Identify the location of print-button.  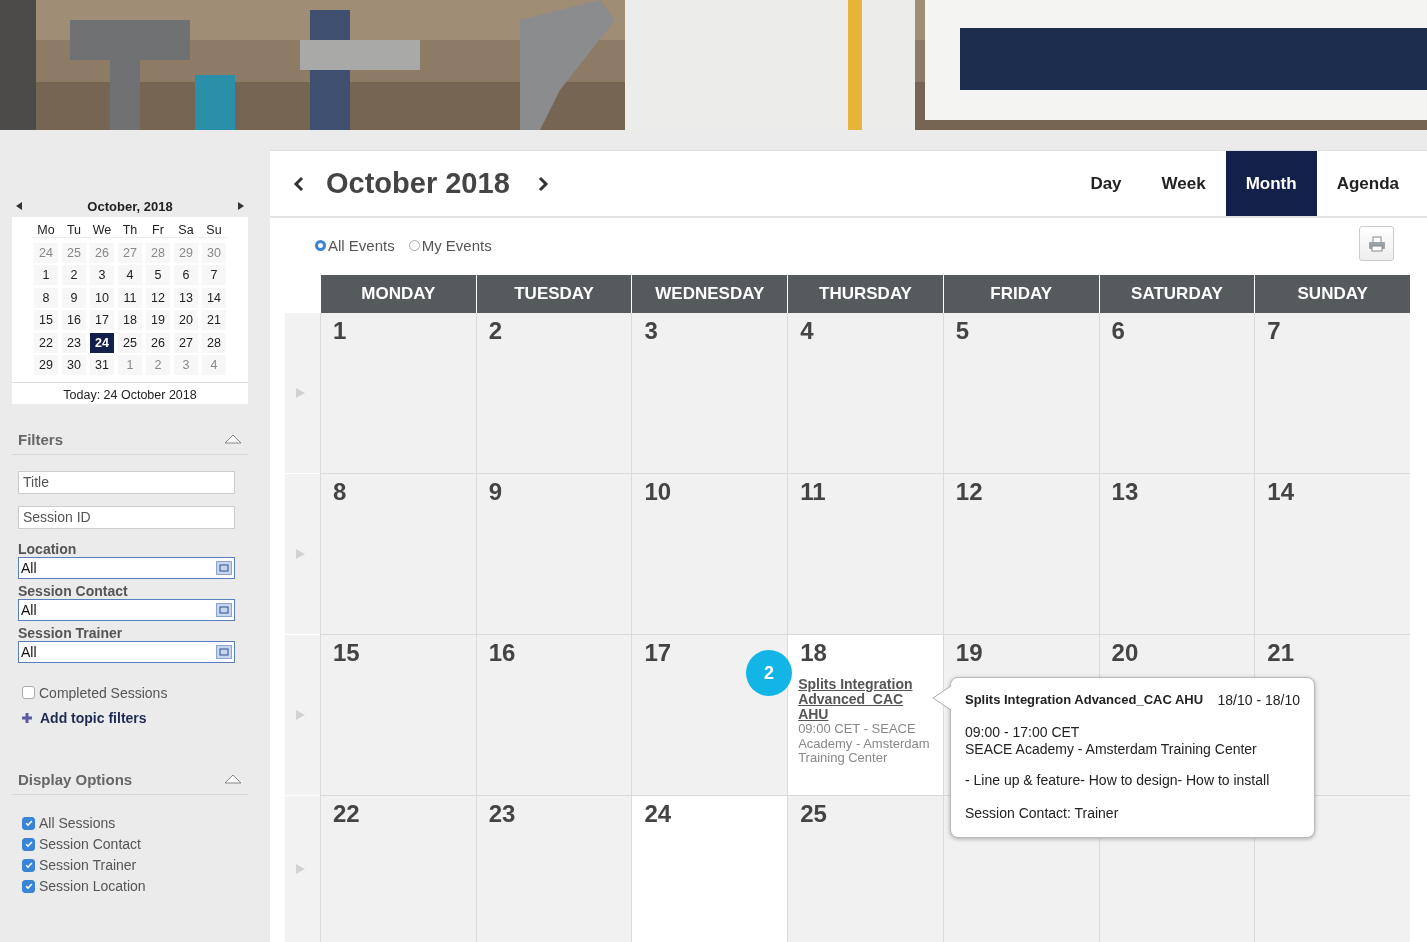
(1376, 243).